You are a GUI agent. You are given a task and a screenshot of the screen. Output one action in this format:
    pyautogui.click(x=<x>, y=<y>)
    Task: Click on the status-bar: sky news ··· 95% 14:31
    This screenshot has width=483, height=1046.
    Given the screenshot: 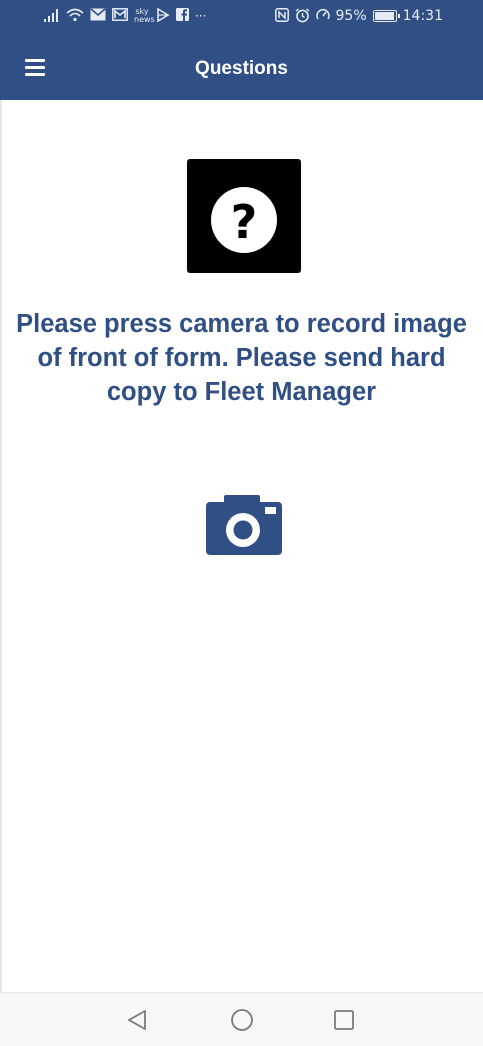 What is the action you would take?
    pyautogui.click(x=241, y=18)
    